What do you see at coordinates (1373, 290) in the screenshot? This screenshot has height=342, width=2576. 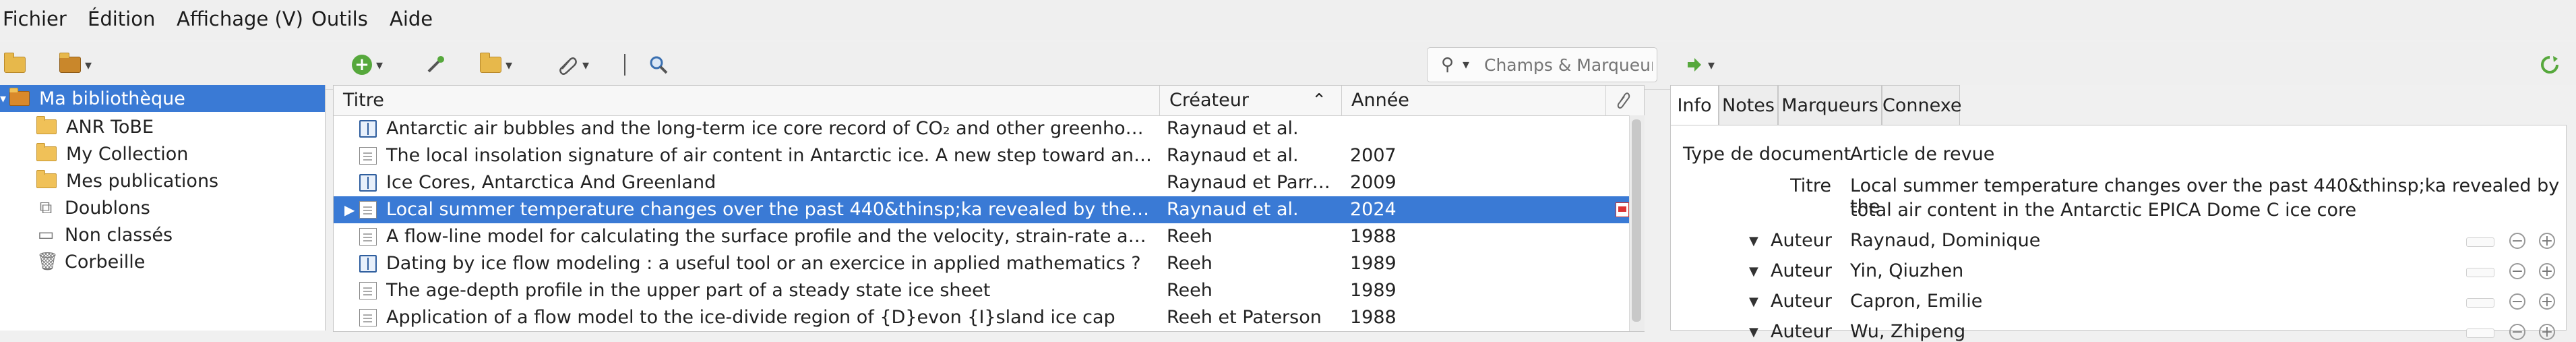 I see `row-year: 1989` at bounding box center [1373, 290].